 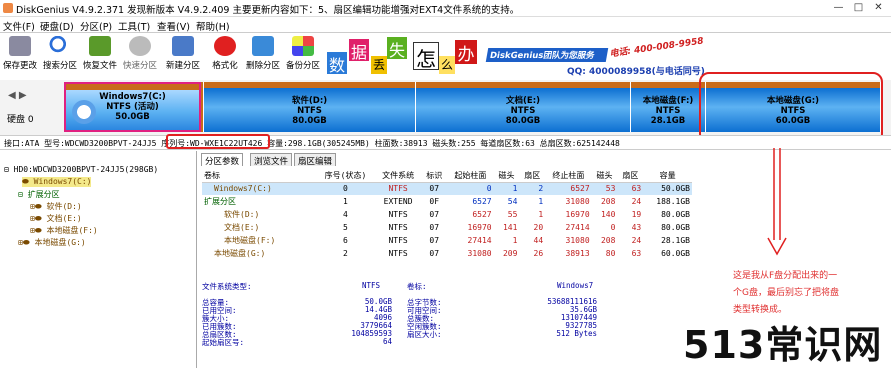 What do you see at coordinates (345, 227) in the screenshot?
I see `cell: 5` at bounding box center [345, 227].